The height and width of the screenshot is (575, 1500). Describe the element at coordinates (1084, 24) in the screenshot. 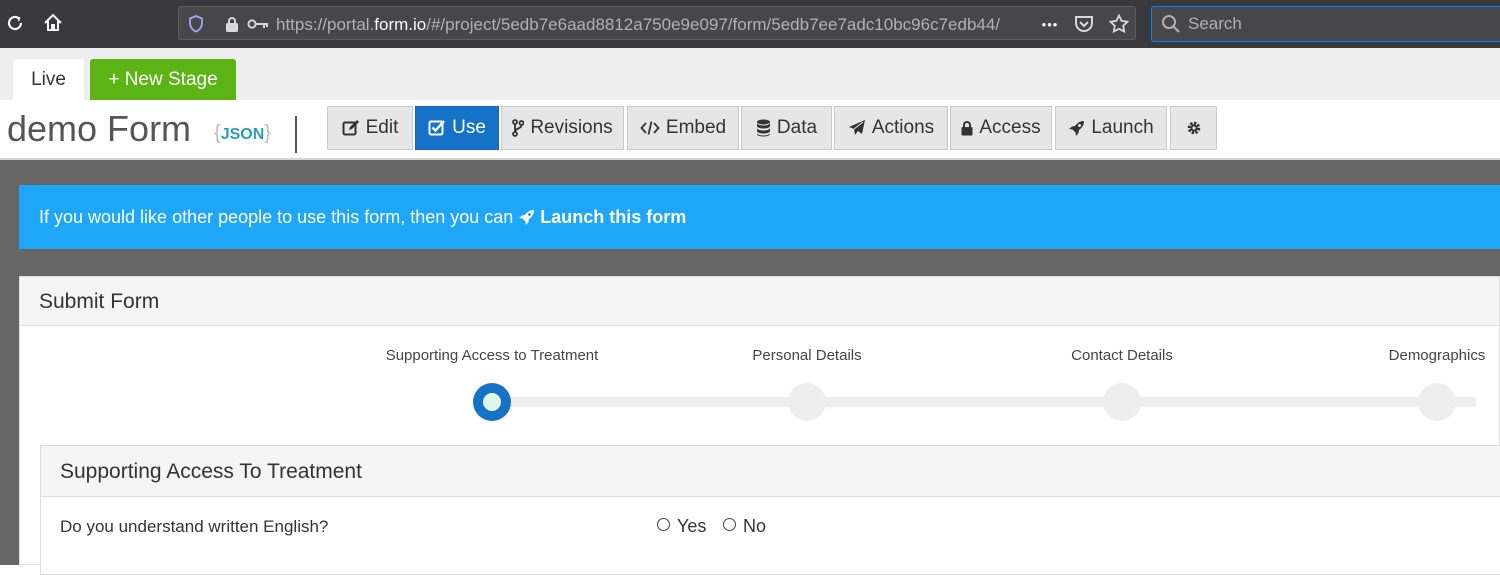

I see `pocket-icon` at that location.